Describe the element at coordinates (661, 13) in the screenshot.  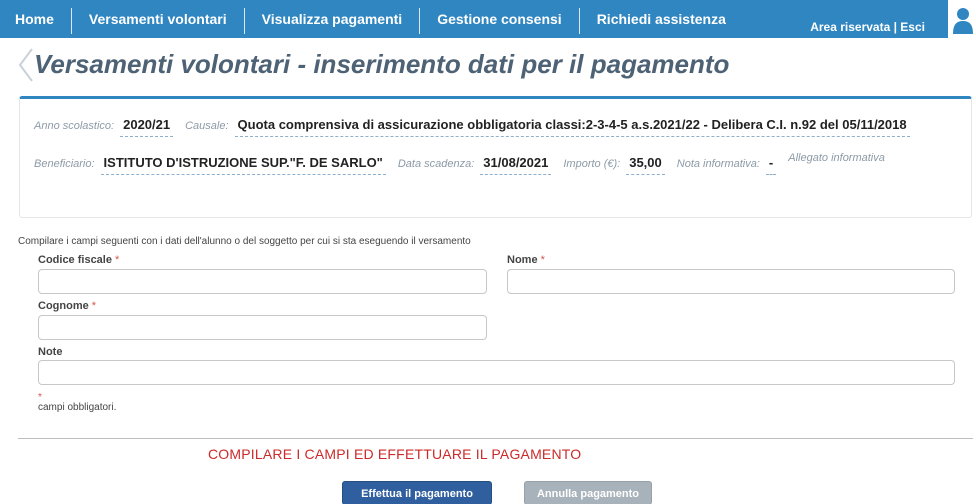
I see `nav-item-richiedi-assistenza: Richiedi assistenza` at that location.